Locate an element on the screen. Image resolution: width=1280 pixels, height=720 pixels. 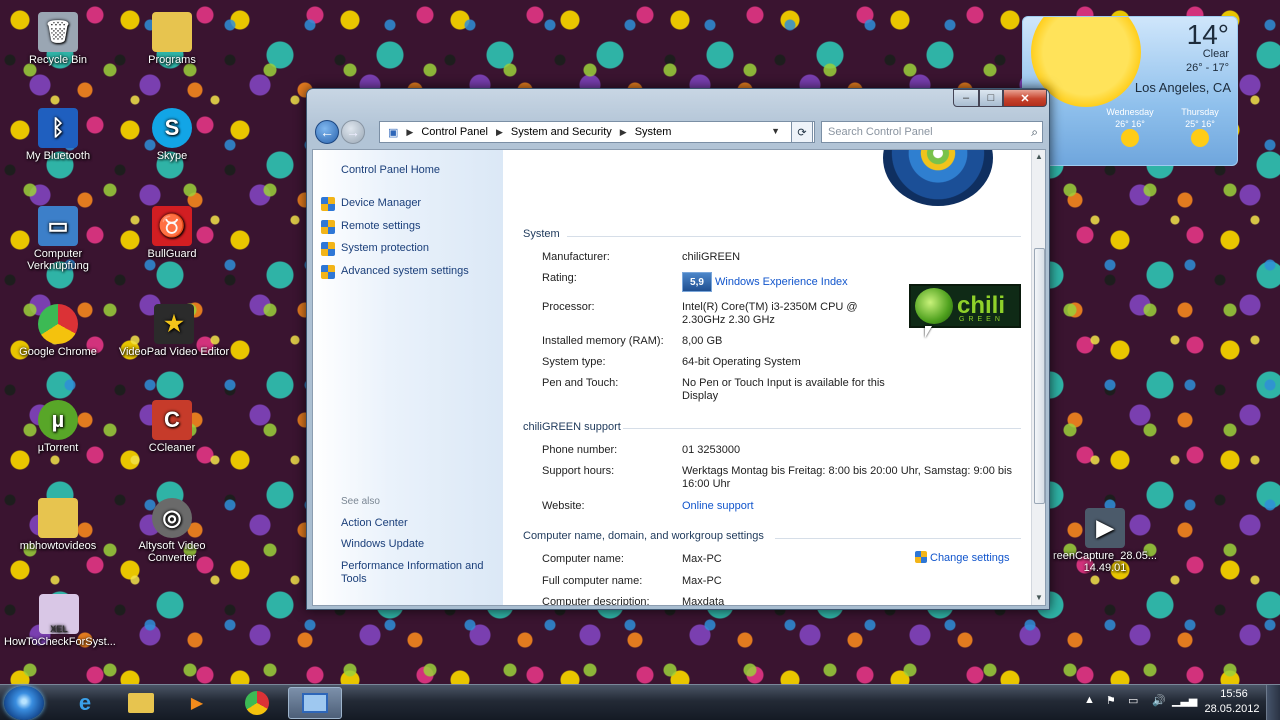
back-button: ← is located at coordinates (327, 132).